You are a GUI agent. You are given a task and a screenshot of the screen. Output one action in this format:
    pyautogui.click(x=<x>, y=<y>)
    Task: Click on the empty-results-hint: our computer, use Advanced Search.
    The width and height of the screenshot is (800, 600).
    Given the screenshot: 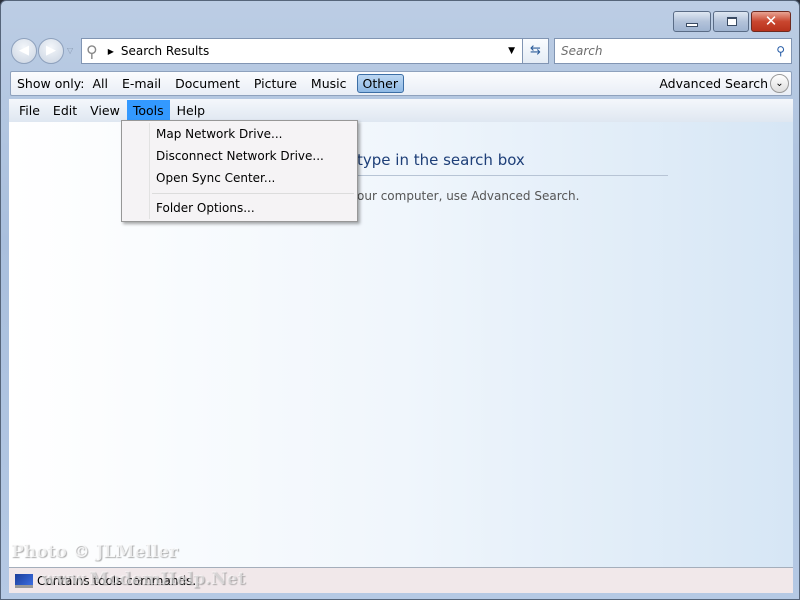 What is the action you would take?
    pyautogui.click(x=468, y=196)
    